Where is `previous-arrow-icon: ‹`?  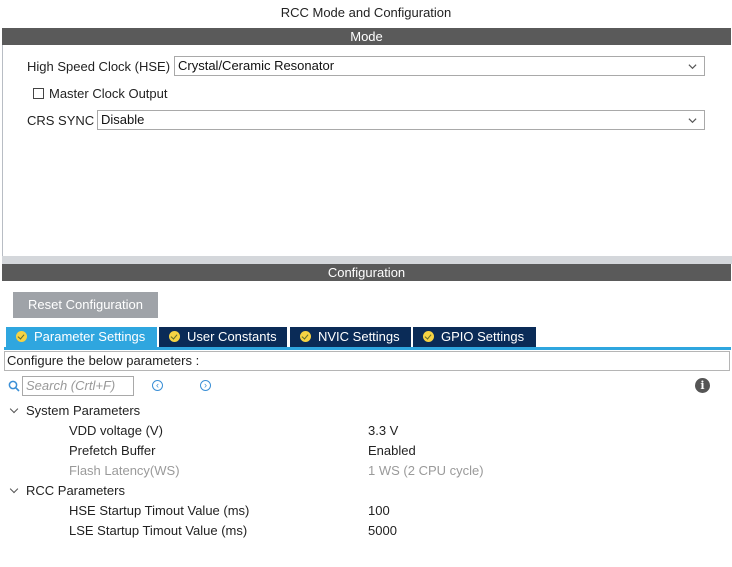 previous-arrow-icon: ‹ is located at coordinates (157, 385).